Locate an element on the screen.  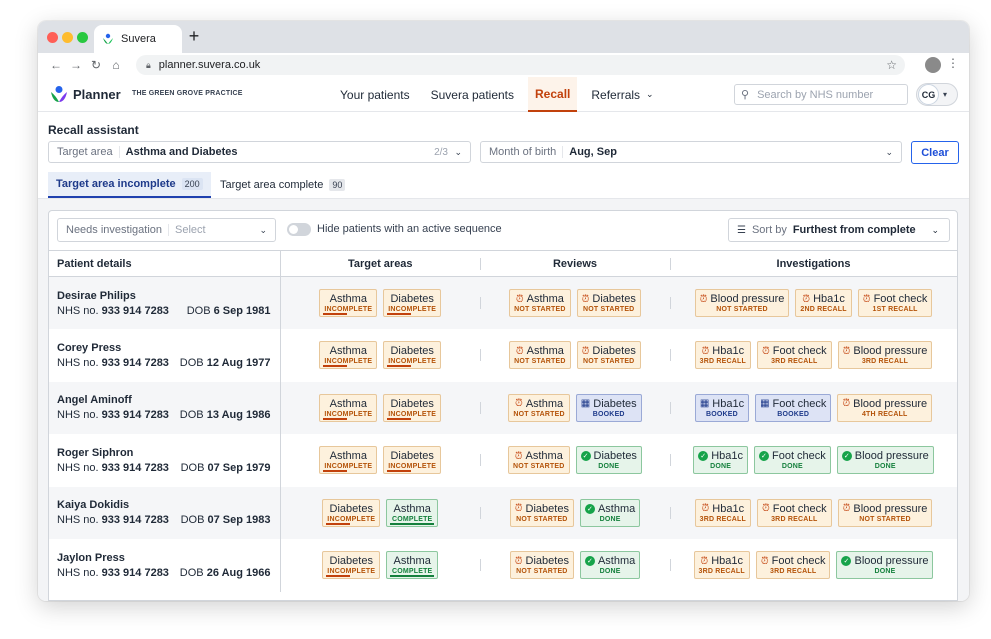
browser-profile-avatar is located at coordinates (933, 65).